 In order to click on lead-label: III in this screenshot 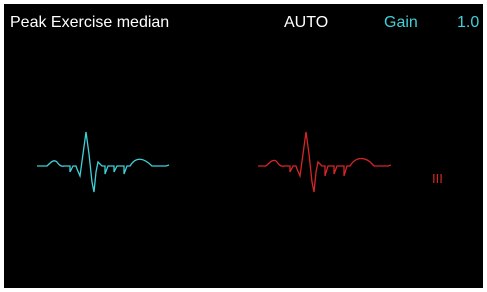, I will do `click(437, 178)`.